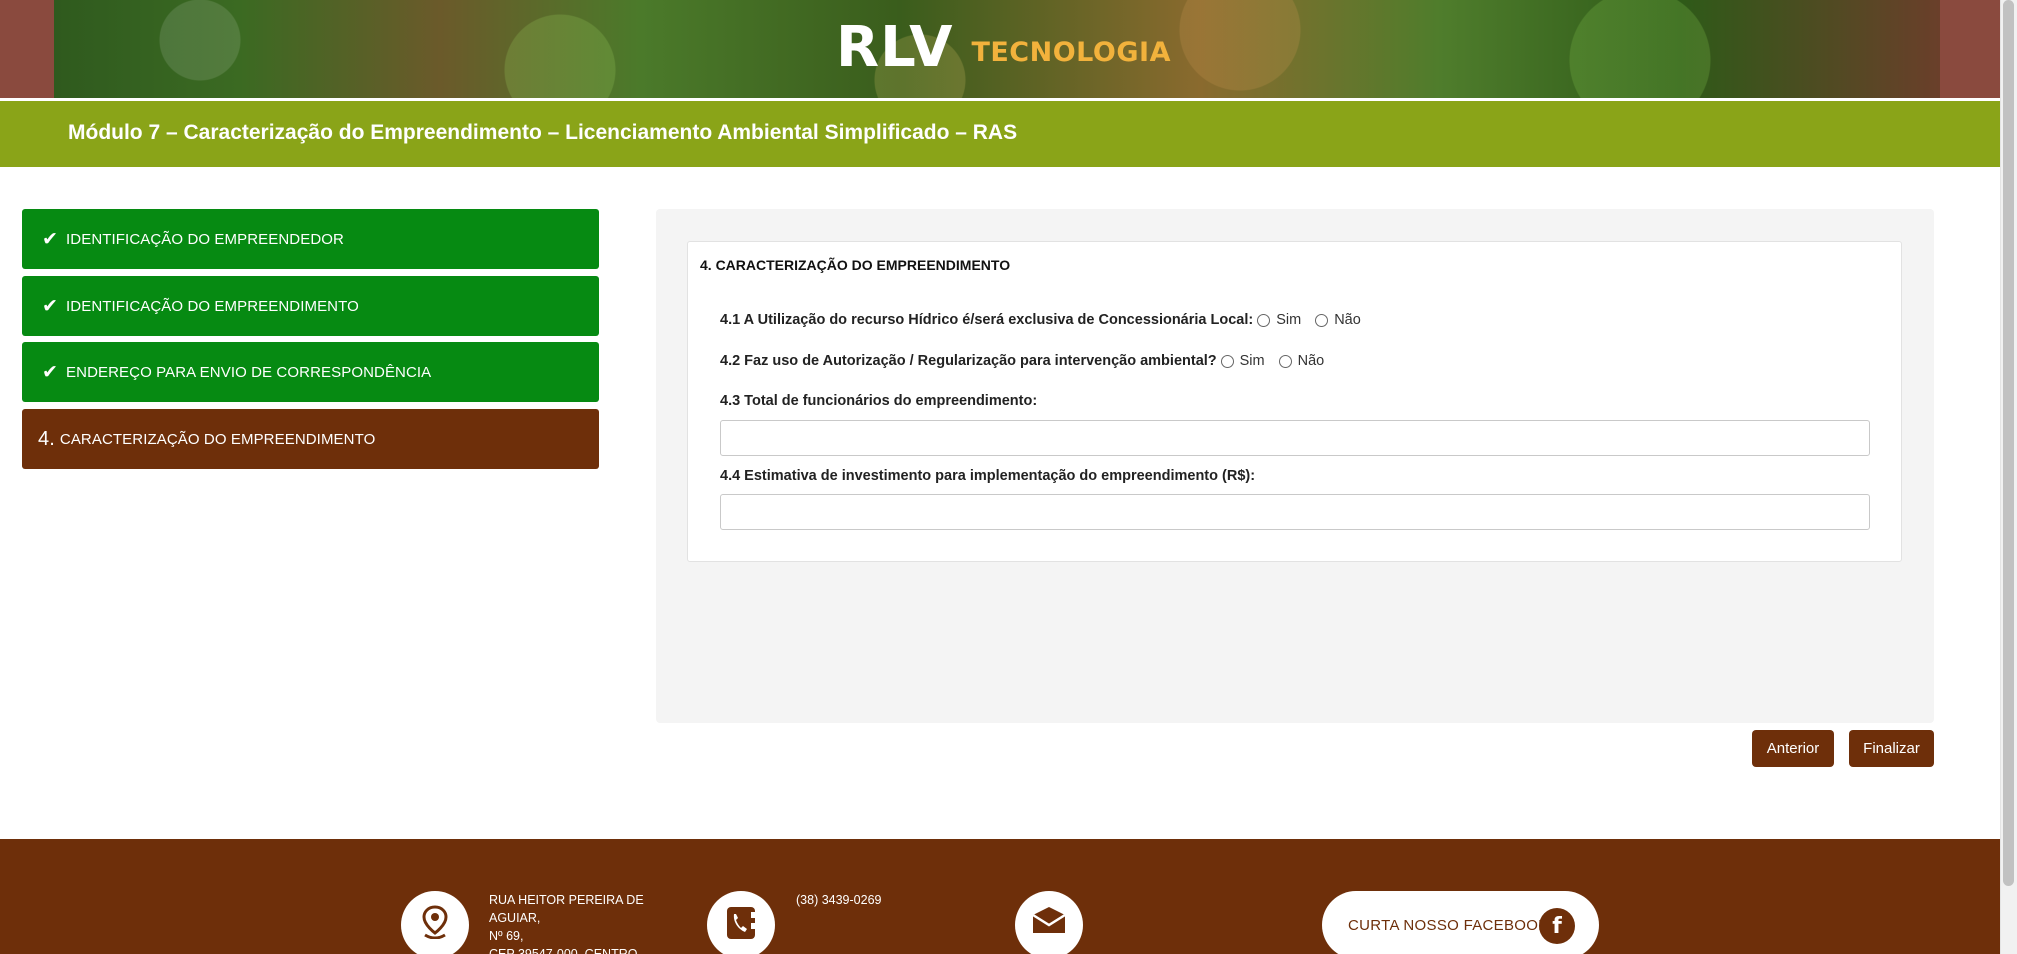 The image size is (2017, 954). Describe the element at coordinates (855, 265) in the screenshot. I see `section-title: 4. CARACTERIZAÇÃO DO EMPREENDIMENTO` at that location.